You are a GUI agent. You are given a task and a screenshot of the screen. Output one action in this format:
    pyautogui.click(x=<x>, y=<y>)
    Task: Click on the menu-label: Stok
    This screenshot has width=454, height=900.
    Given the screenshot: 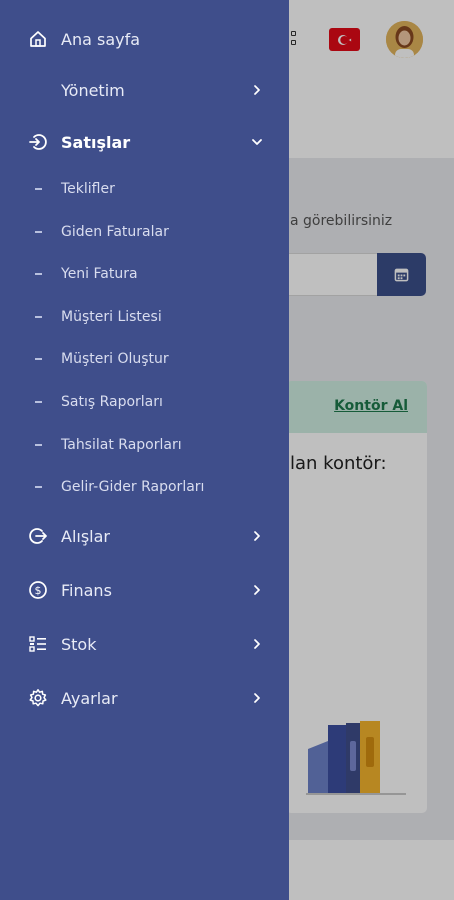 What is the action you would take?
    pyautogui.click(x=79, y=644)
    